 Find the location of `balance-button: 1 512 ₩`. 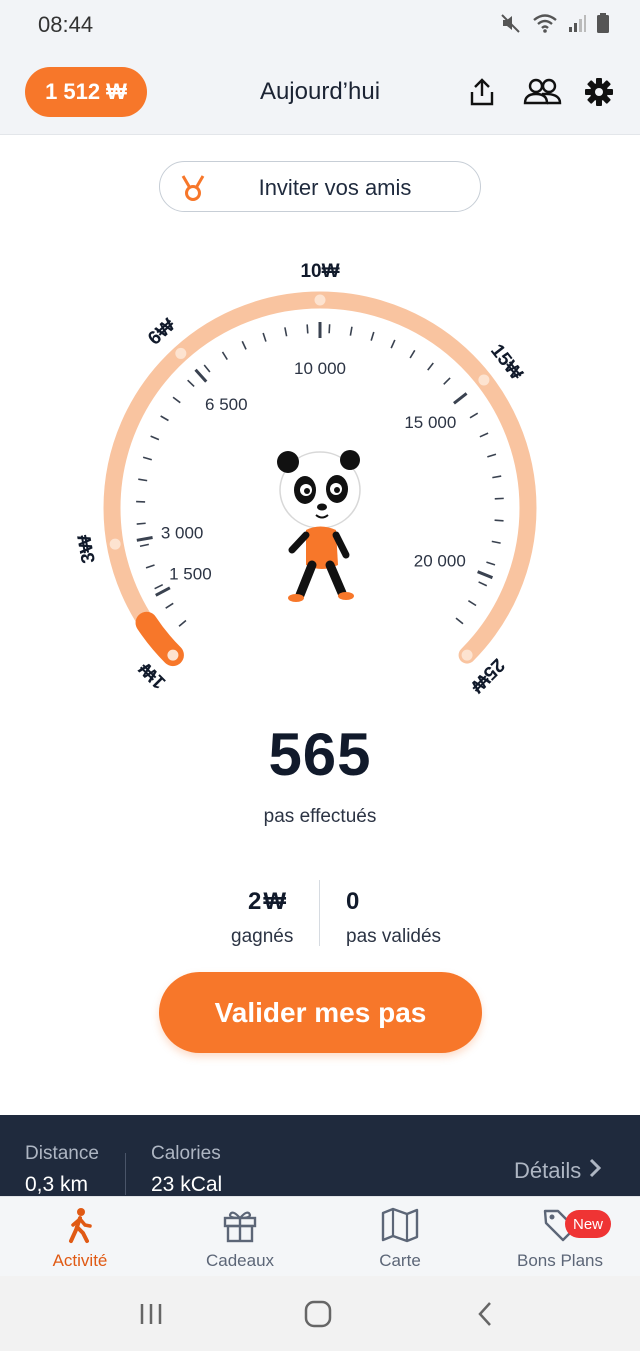

balance-button: 1 512 ₩ is located at coordinates (86, 92).